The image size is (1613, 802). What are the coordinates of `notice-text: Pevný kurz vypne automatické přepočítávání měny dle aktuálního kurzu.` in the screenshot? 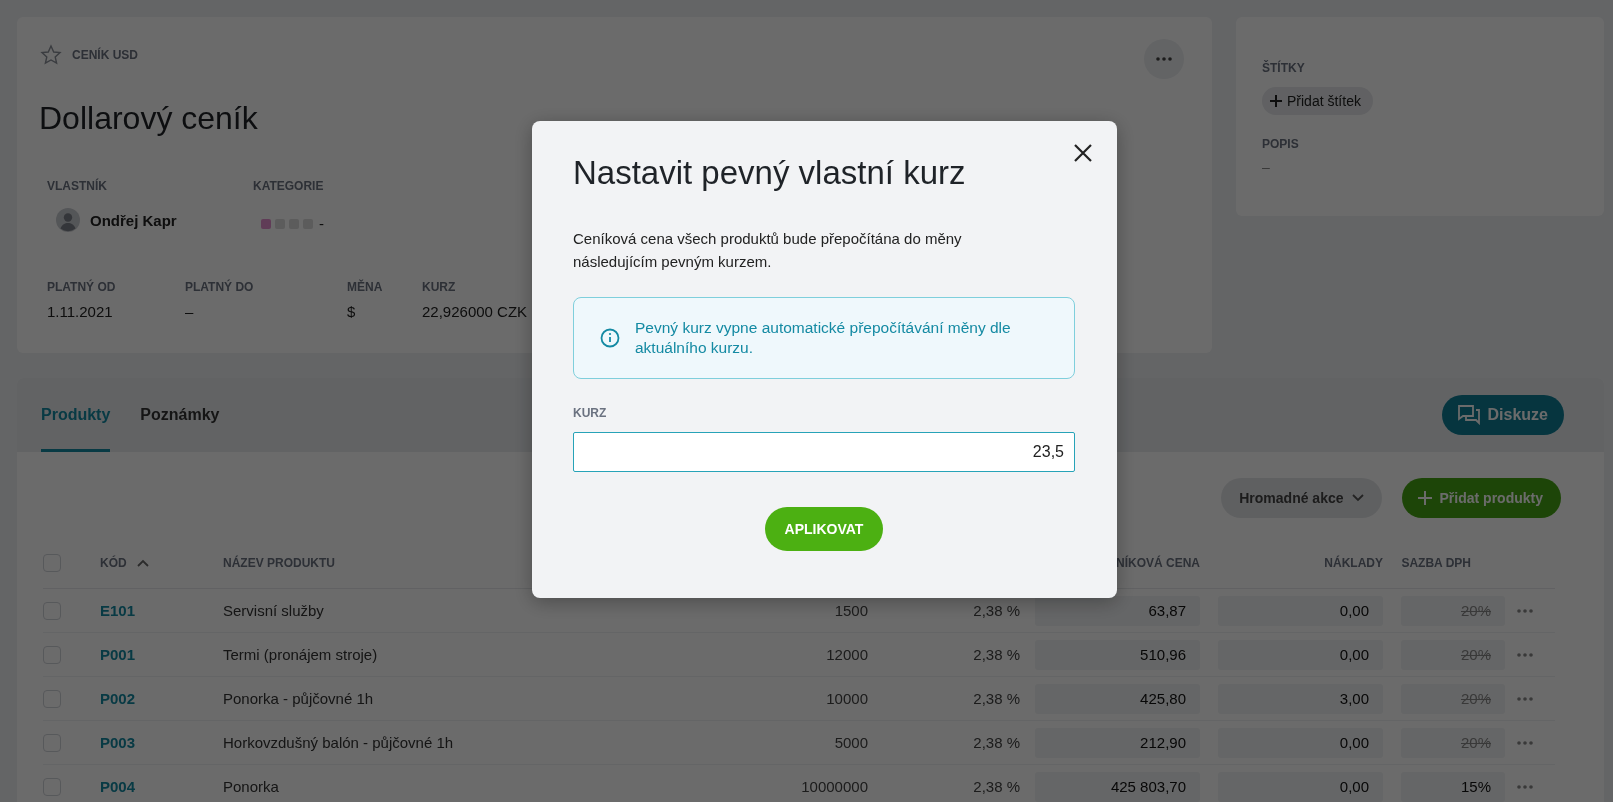 It's located at (823, 338).